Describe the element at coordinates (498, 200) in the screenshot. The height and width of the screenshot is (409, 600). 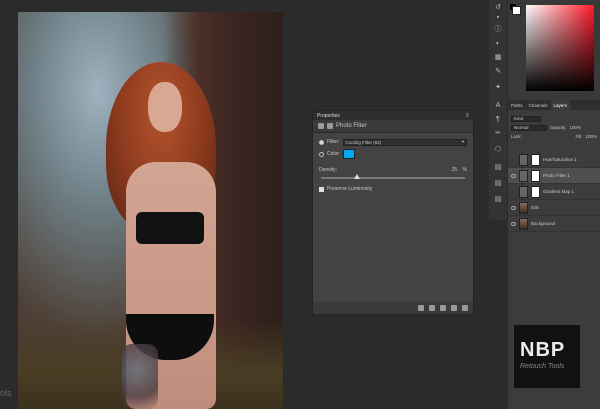
I see `plugin-icon-3: ▤` at that location.